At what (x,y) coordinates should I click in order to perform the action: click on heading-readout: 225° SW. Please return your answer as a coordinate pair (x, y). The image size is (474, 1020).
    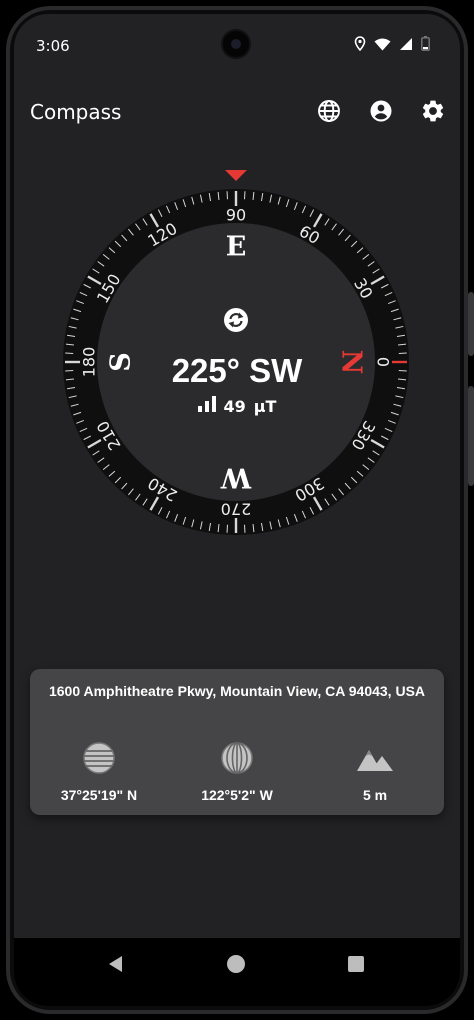
    Looking at the image, I should click on (237, 370).